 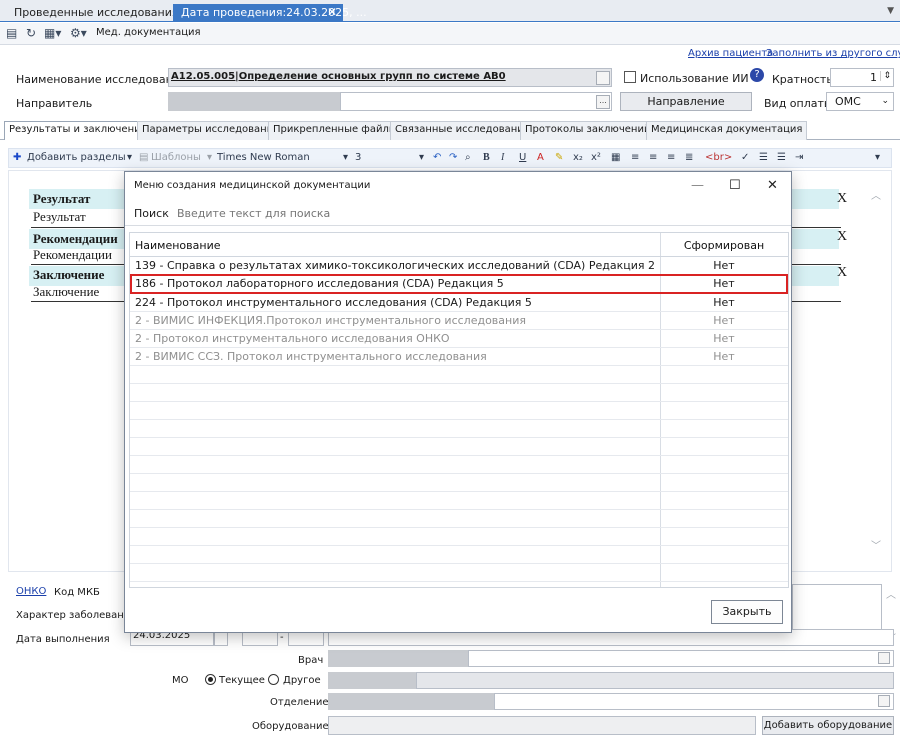 What do you see at coordinates (724, 245) in the screenshot?
I see `column-header-status: Сформирован` at bounding box center [724, 245].